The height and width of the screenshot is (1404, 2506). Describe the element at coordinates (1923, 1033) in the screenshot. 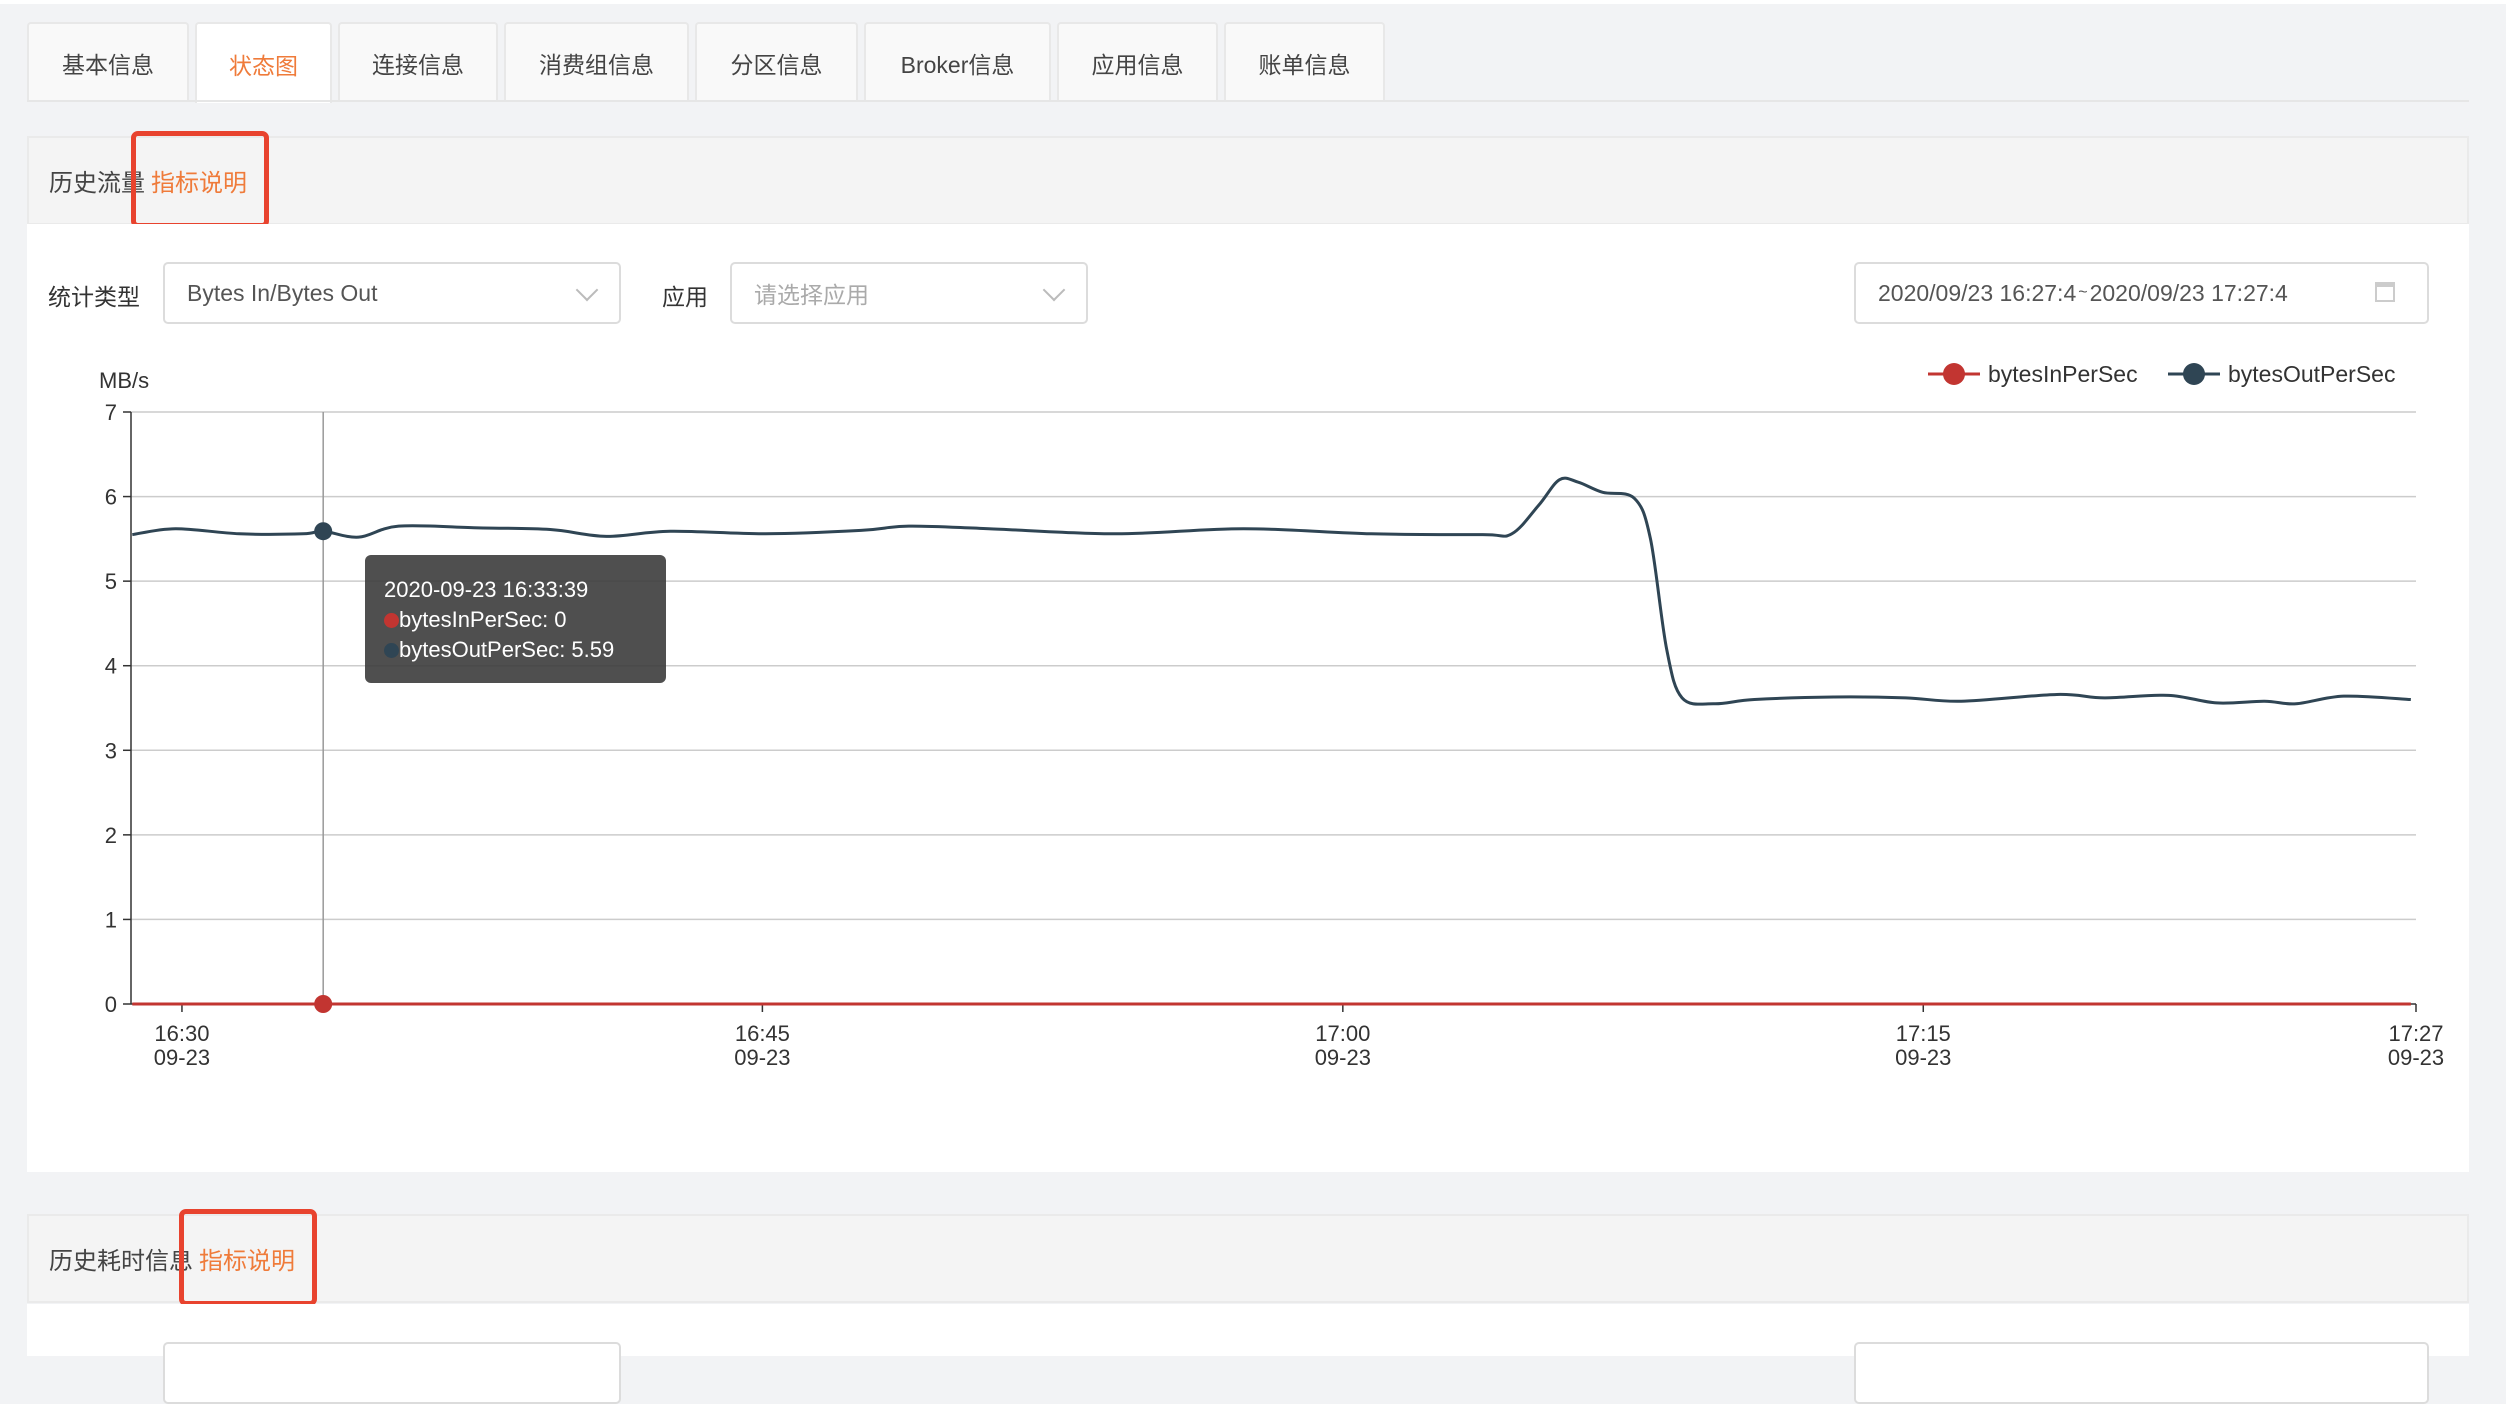

I see `x-tick-label: 17:15` at that location.